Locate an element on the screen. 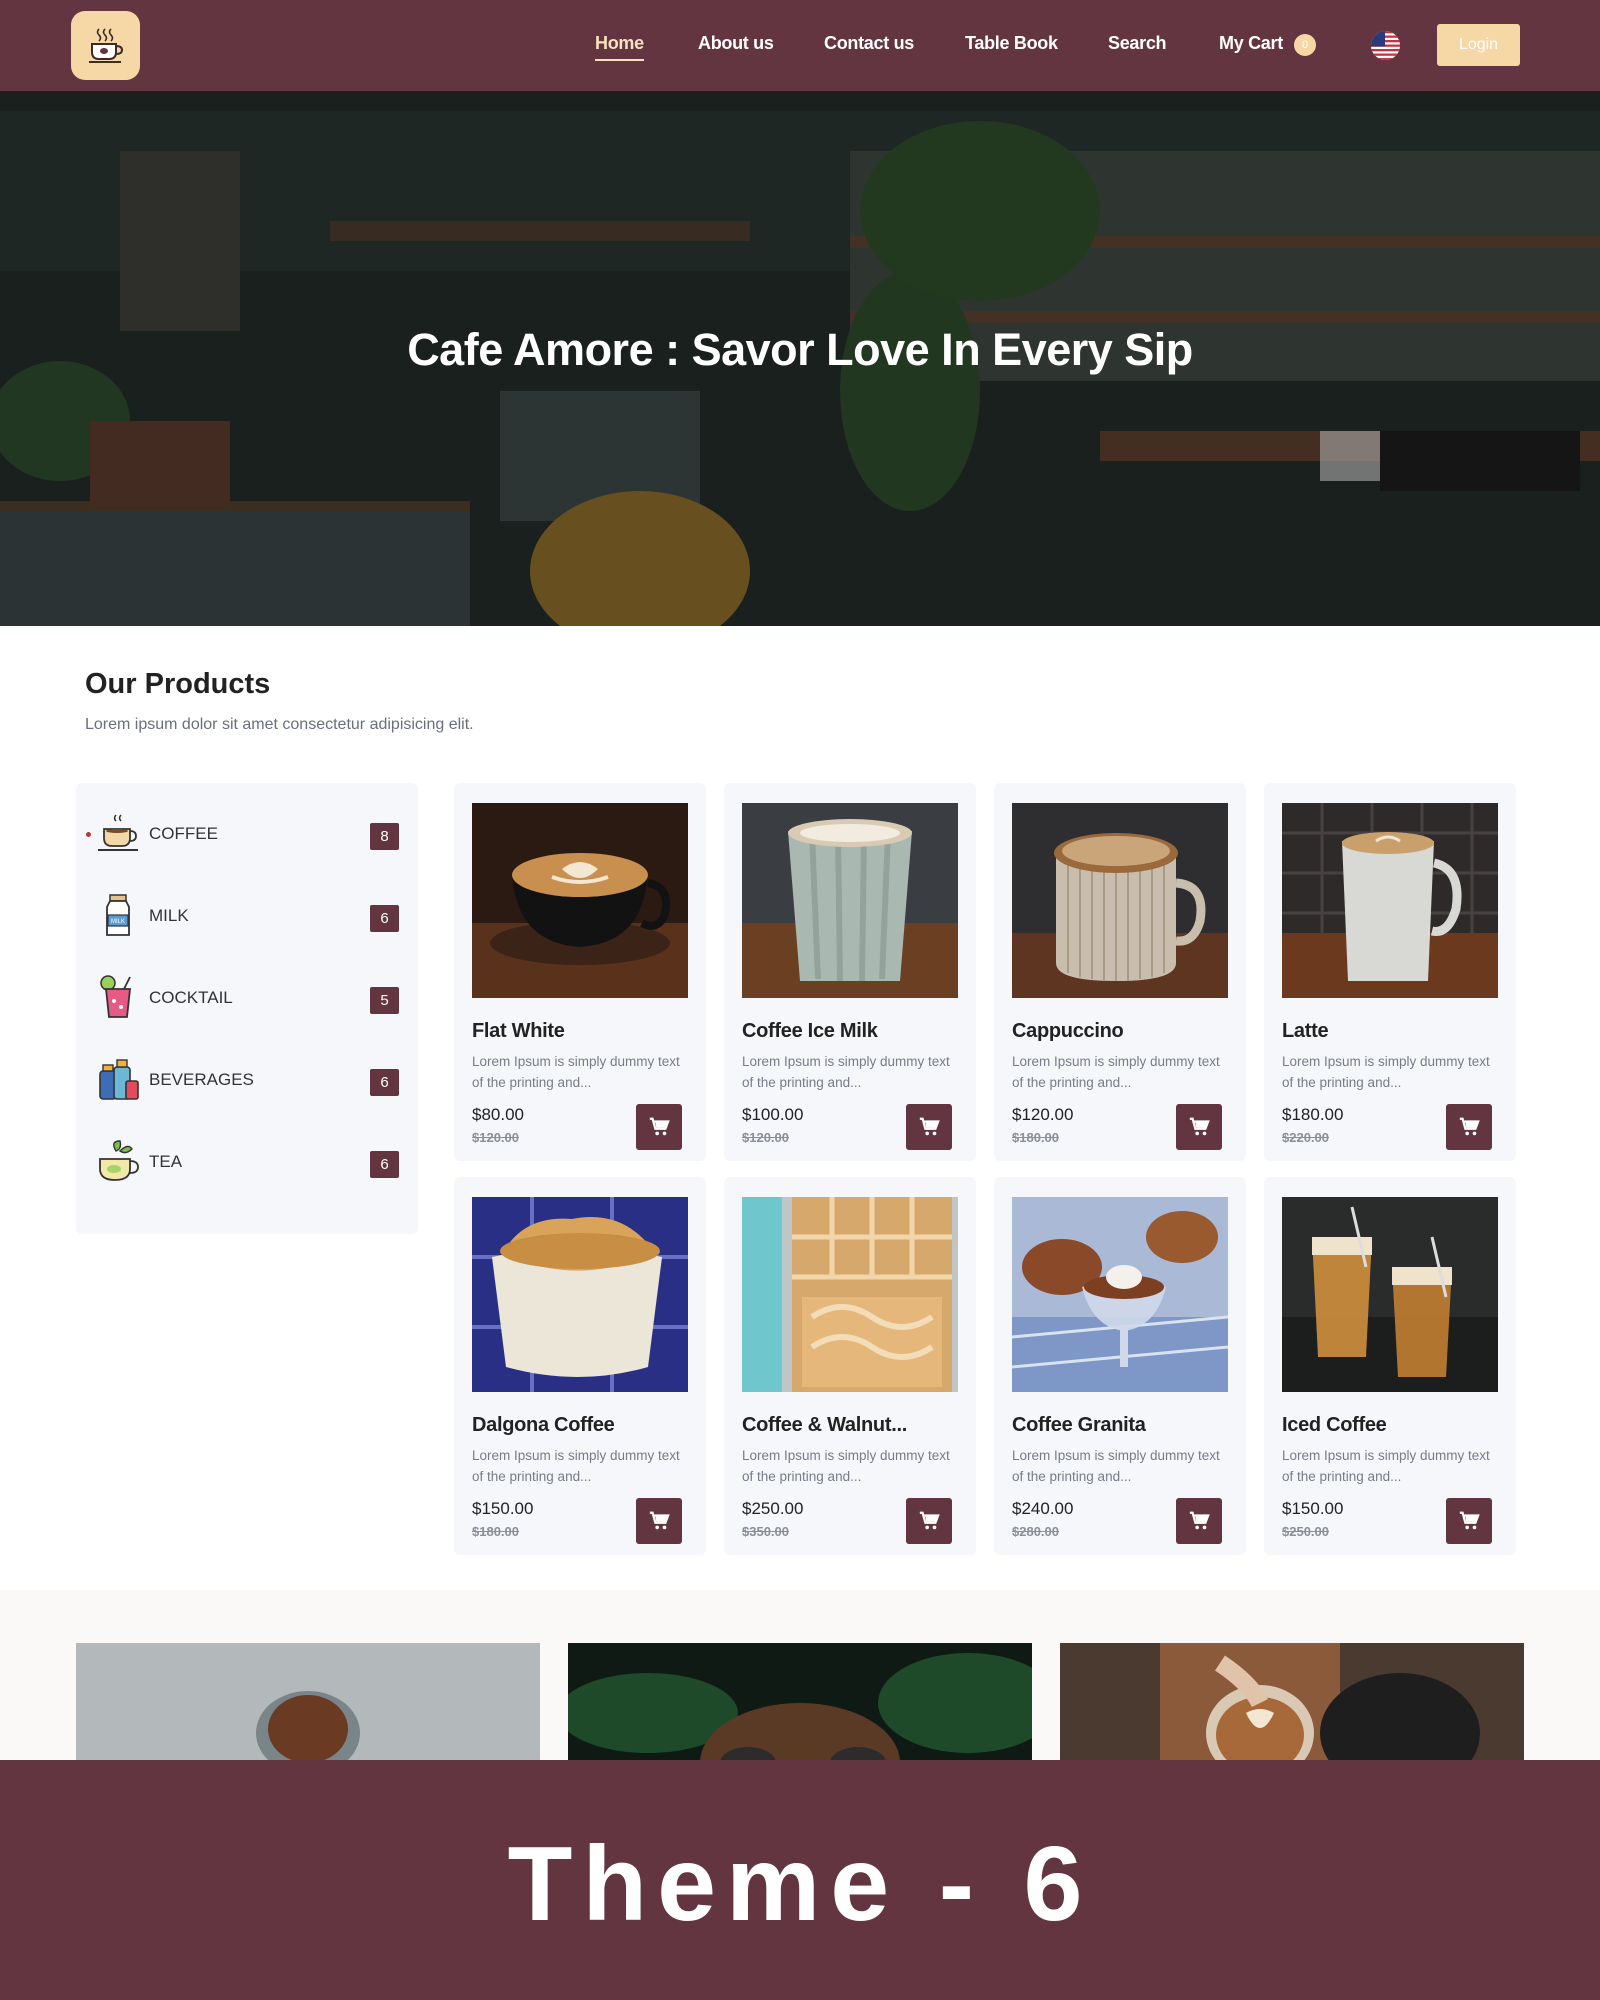 The height and width of the screenshot is (2000, 1600). beverages-icon is located at coordinates (119, 1079).